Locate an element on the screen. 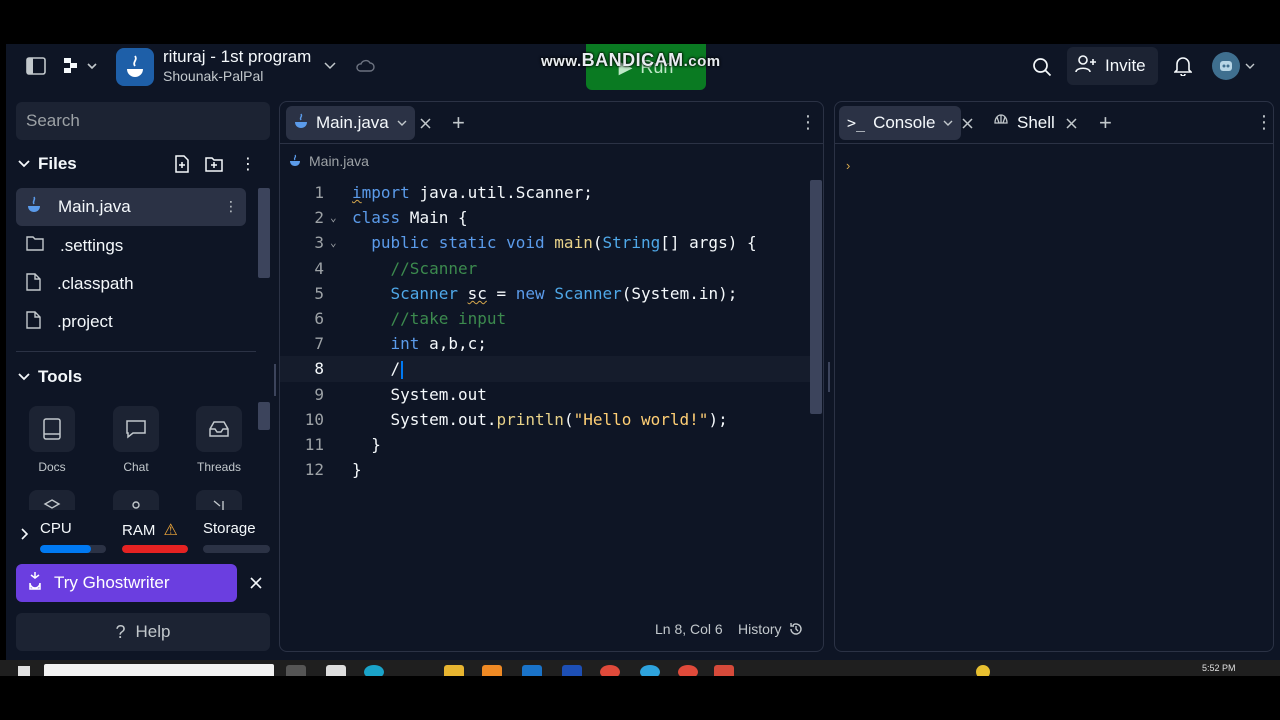 The image size is (1280, 720). files-more-icon: ⋮ is located at coordinates (248, 164).